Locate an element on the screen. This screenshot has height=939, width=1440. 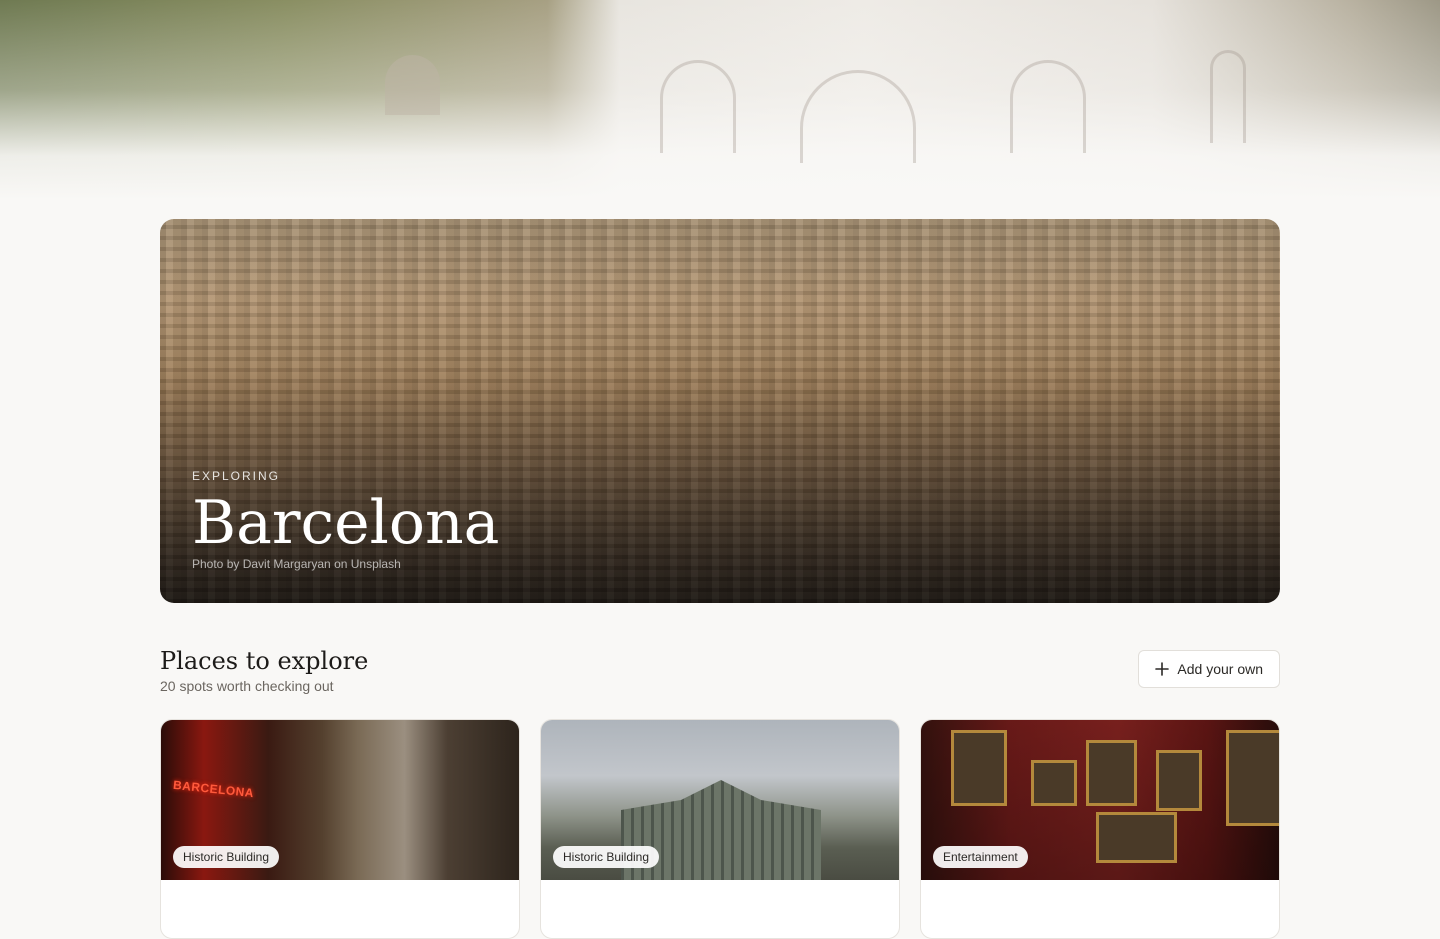
place-card: Entertainment is located at coordinates (1100, 829).